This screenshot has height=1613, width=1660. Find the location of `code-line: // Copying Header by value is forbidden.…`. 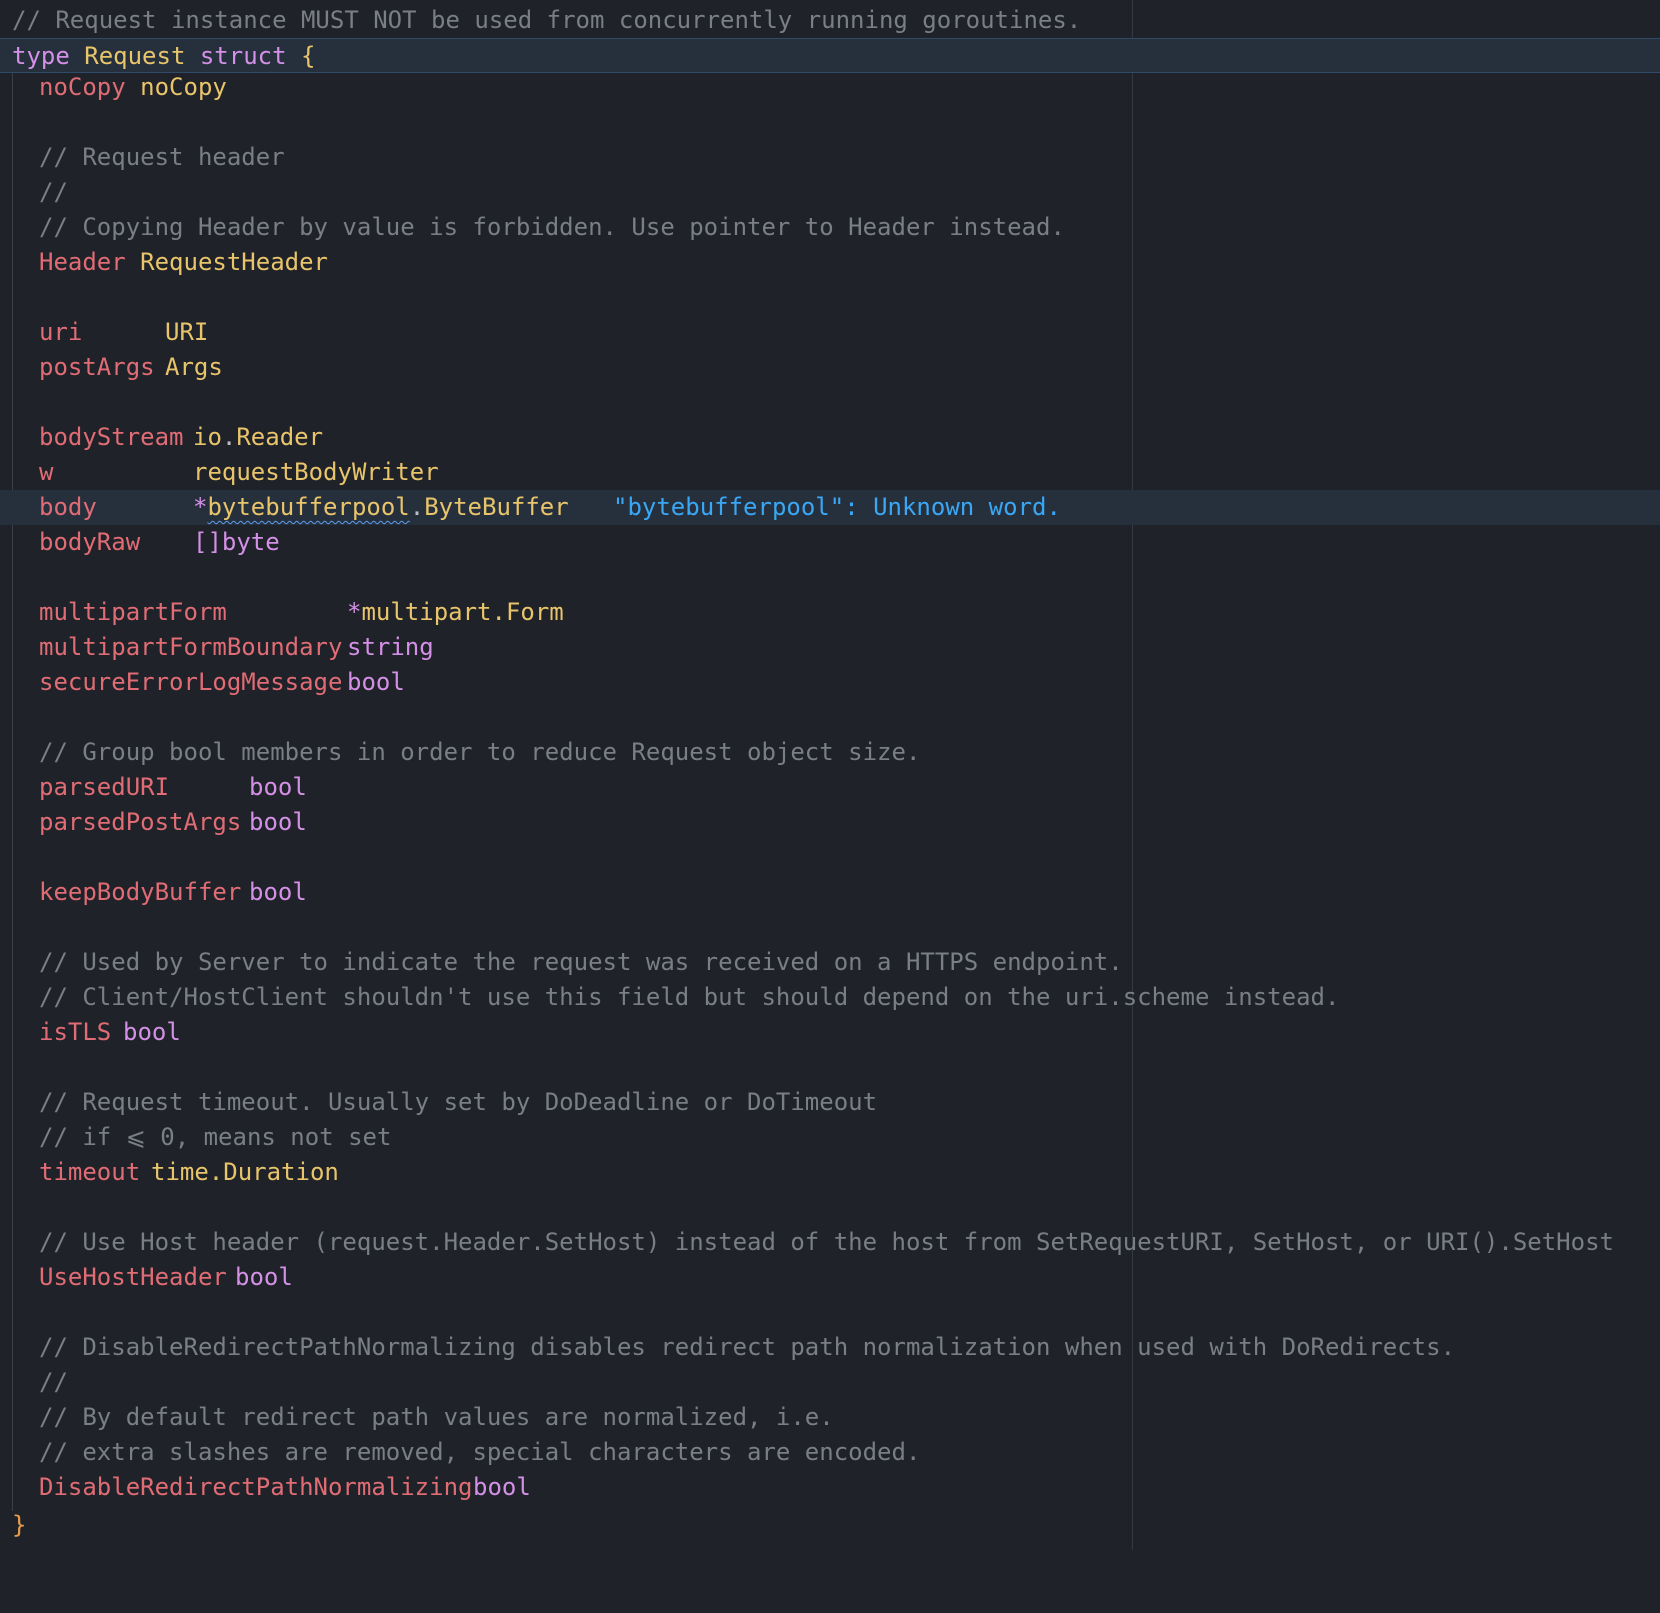

code-line: // Copying Header by value is forbidden.… is located at coordinates (830, 227).